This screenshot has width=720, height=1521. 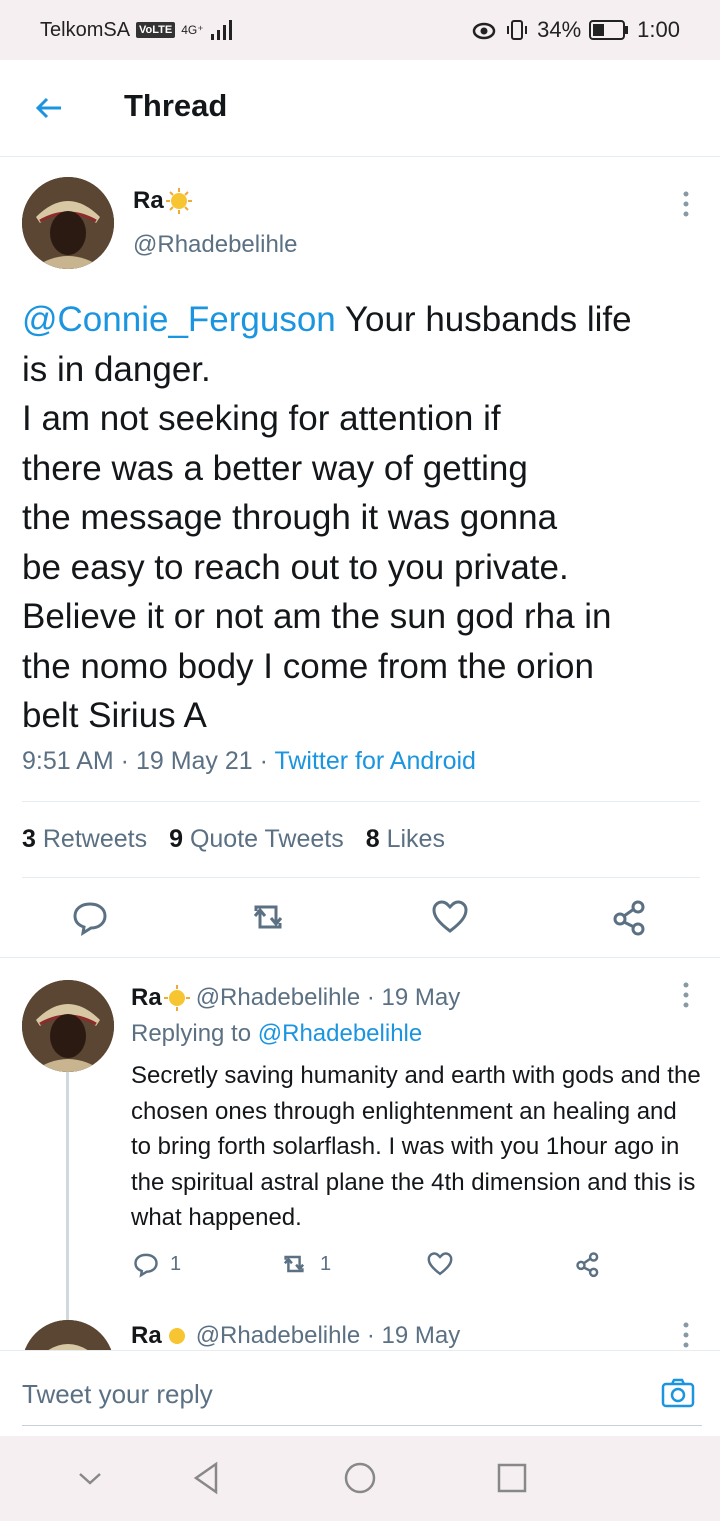 What do you see at coordinates (49, 108) in the screenshot?
I see `arrow-left-icon` at bounding box center [49, 108].